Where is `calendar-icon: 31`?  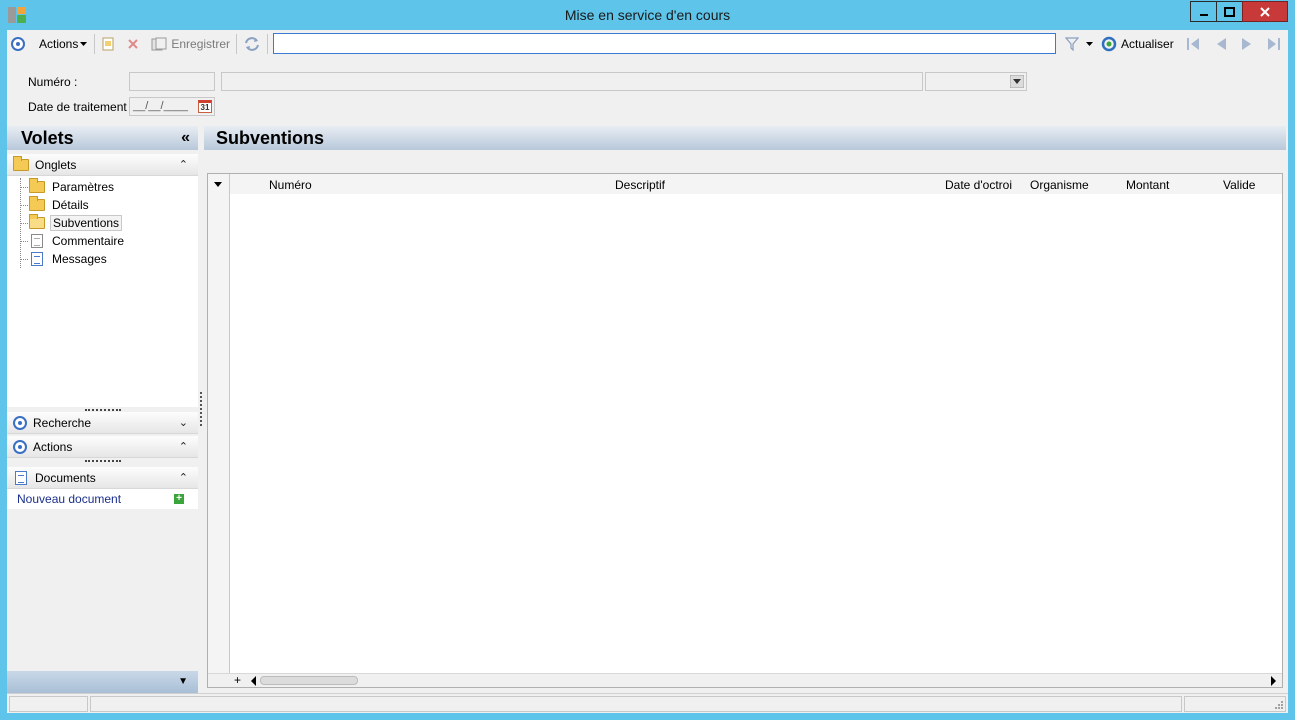
calendar-icon: 31 is located at coordinates (205, 106).